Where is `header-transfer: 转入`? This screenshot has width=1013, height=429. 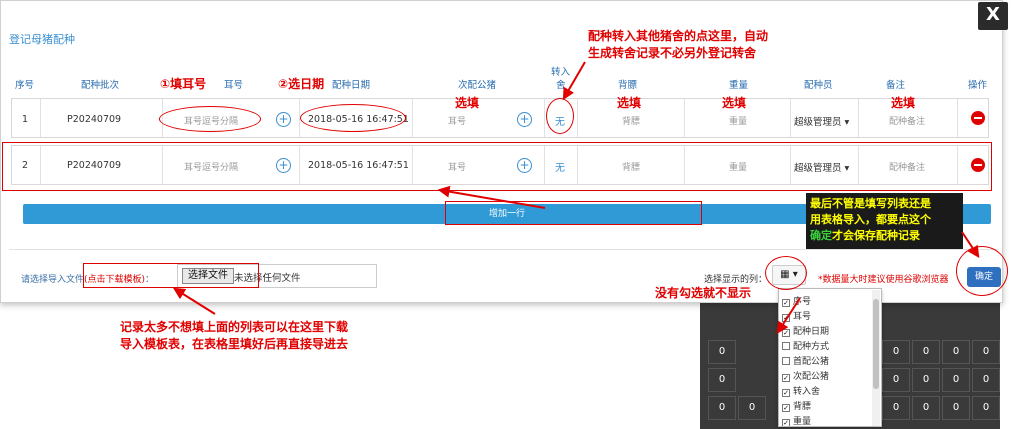
header-transfer: 转入 is located at coordinates (561, 72).